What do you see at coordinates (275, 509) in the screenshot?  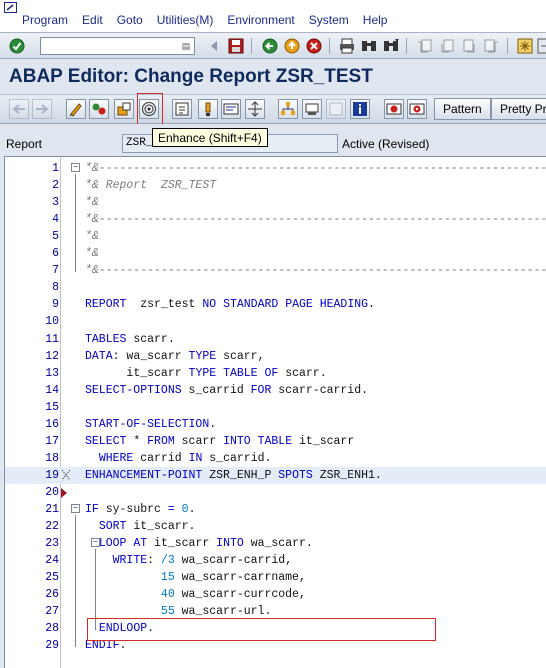 I see `code-line: 21 − IF sy-subrc = 0.` at bounding box center [275, 509].